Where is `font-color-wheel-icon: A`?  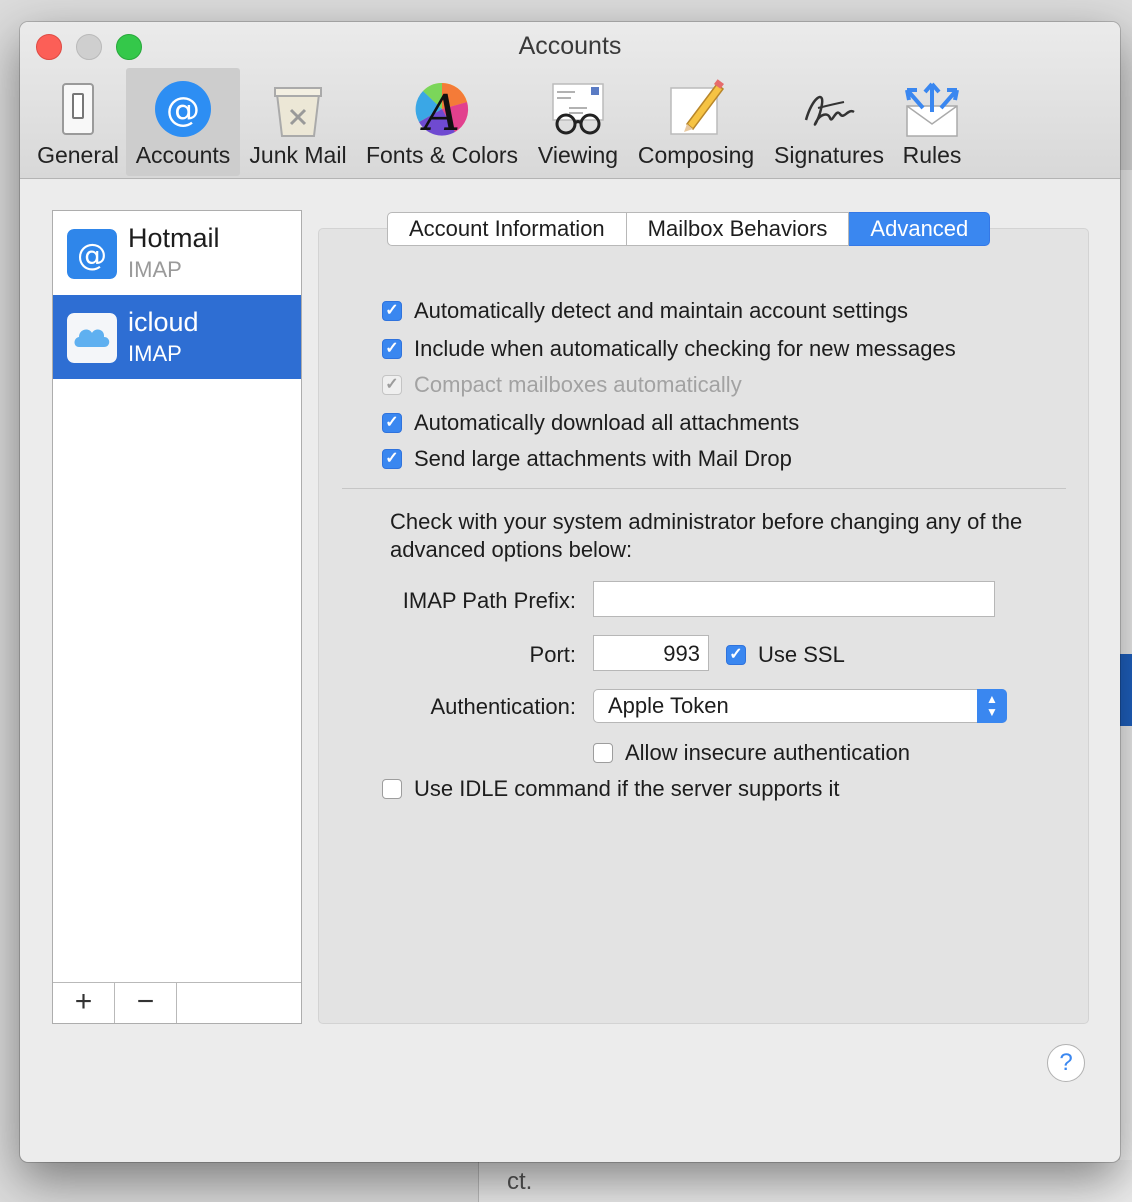 font-color-wheel-icon: A is located at coordinates (442, 111).